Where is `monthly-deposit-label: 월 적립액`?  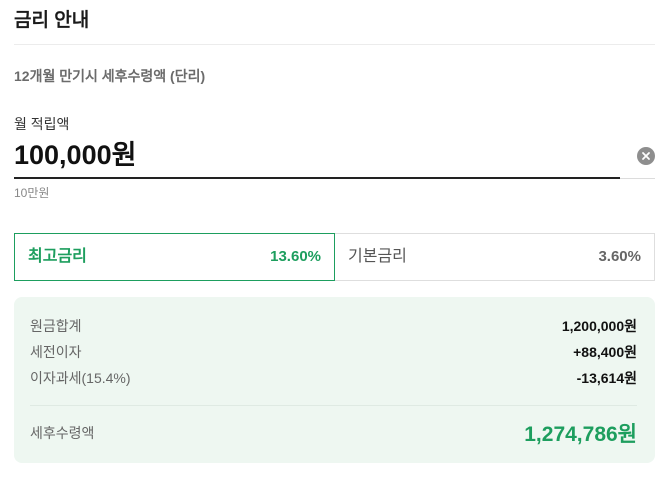 monthly-deposit-label: 월 적립액 is located at coordinates (42, 124).